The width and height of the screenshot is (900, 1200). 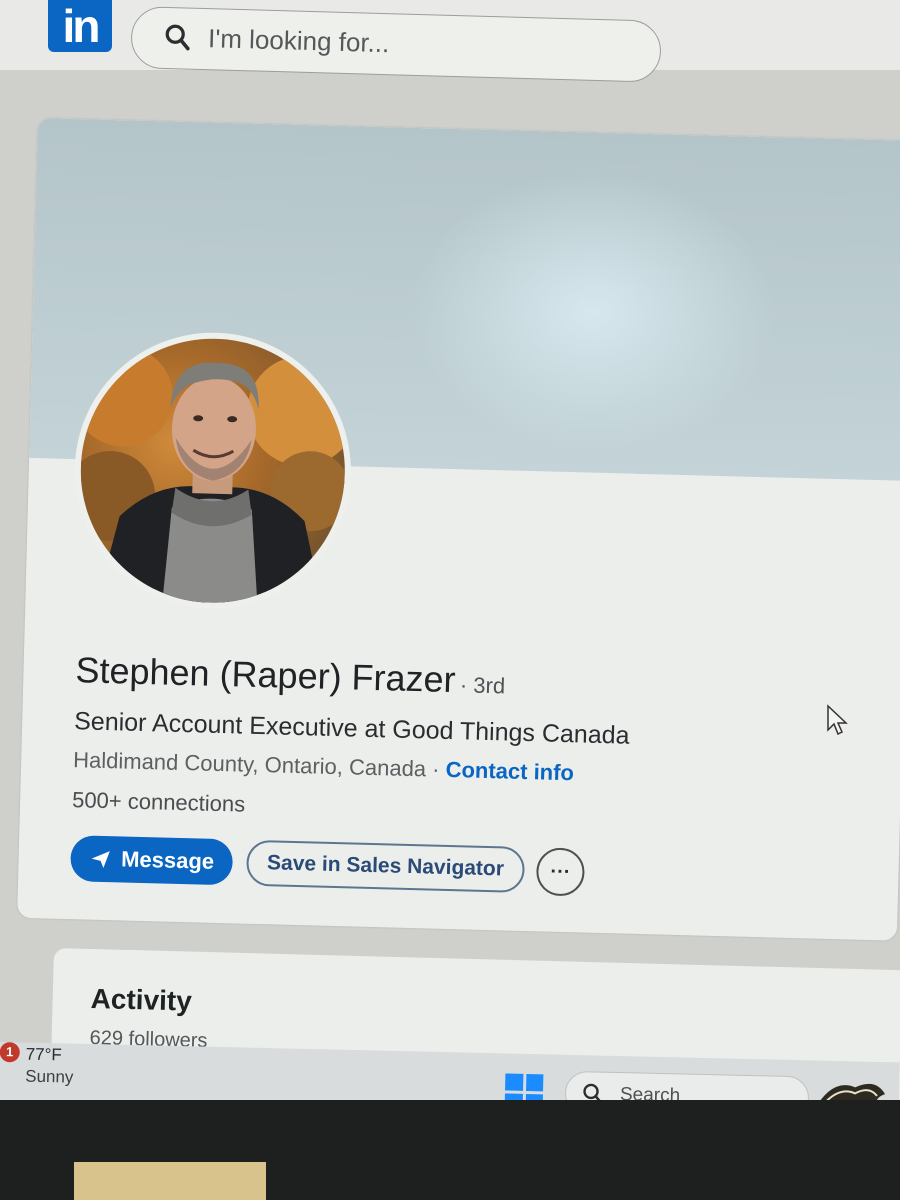 What do you see at coordinates (167, 860) in the screenshot?
I see `message-button-label: Message` at bounding box center [167, 860].